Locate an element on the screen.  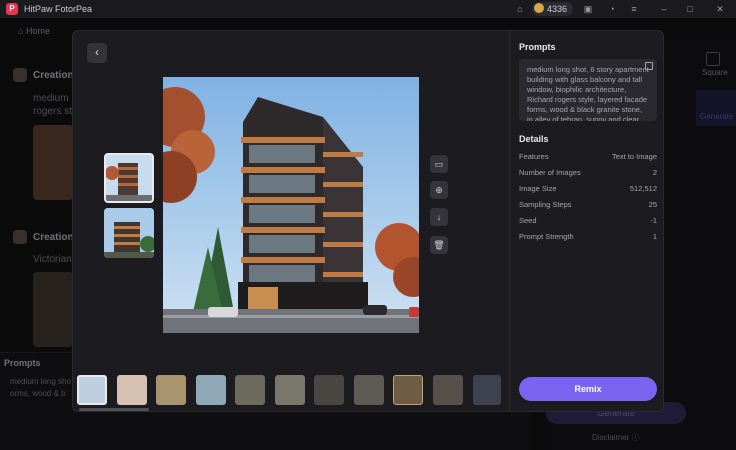
detail-value: 2 is located at coordinates (654, 172).